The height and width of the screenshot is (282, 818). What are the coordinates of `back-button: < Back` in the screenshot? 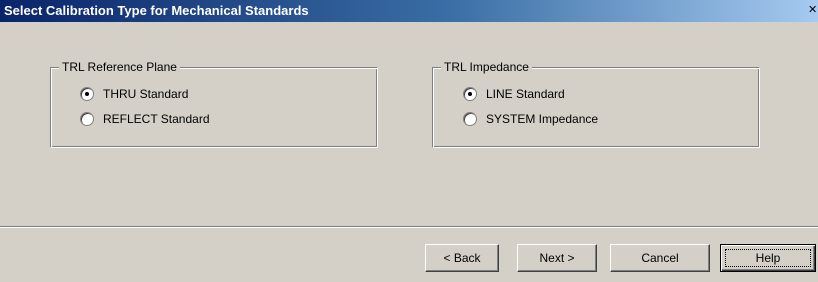 It's located at (462, 258).